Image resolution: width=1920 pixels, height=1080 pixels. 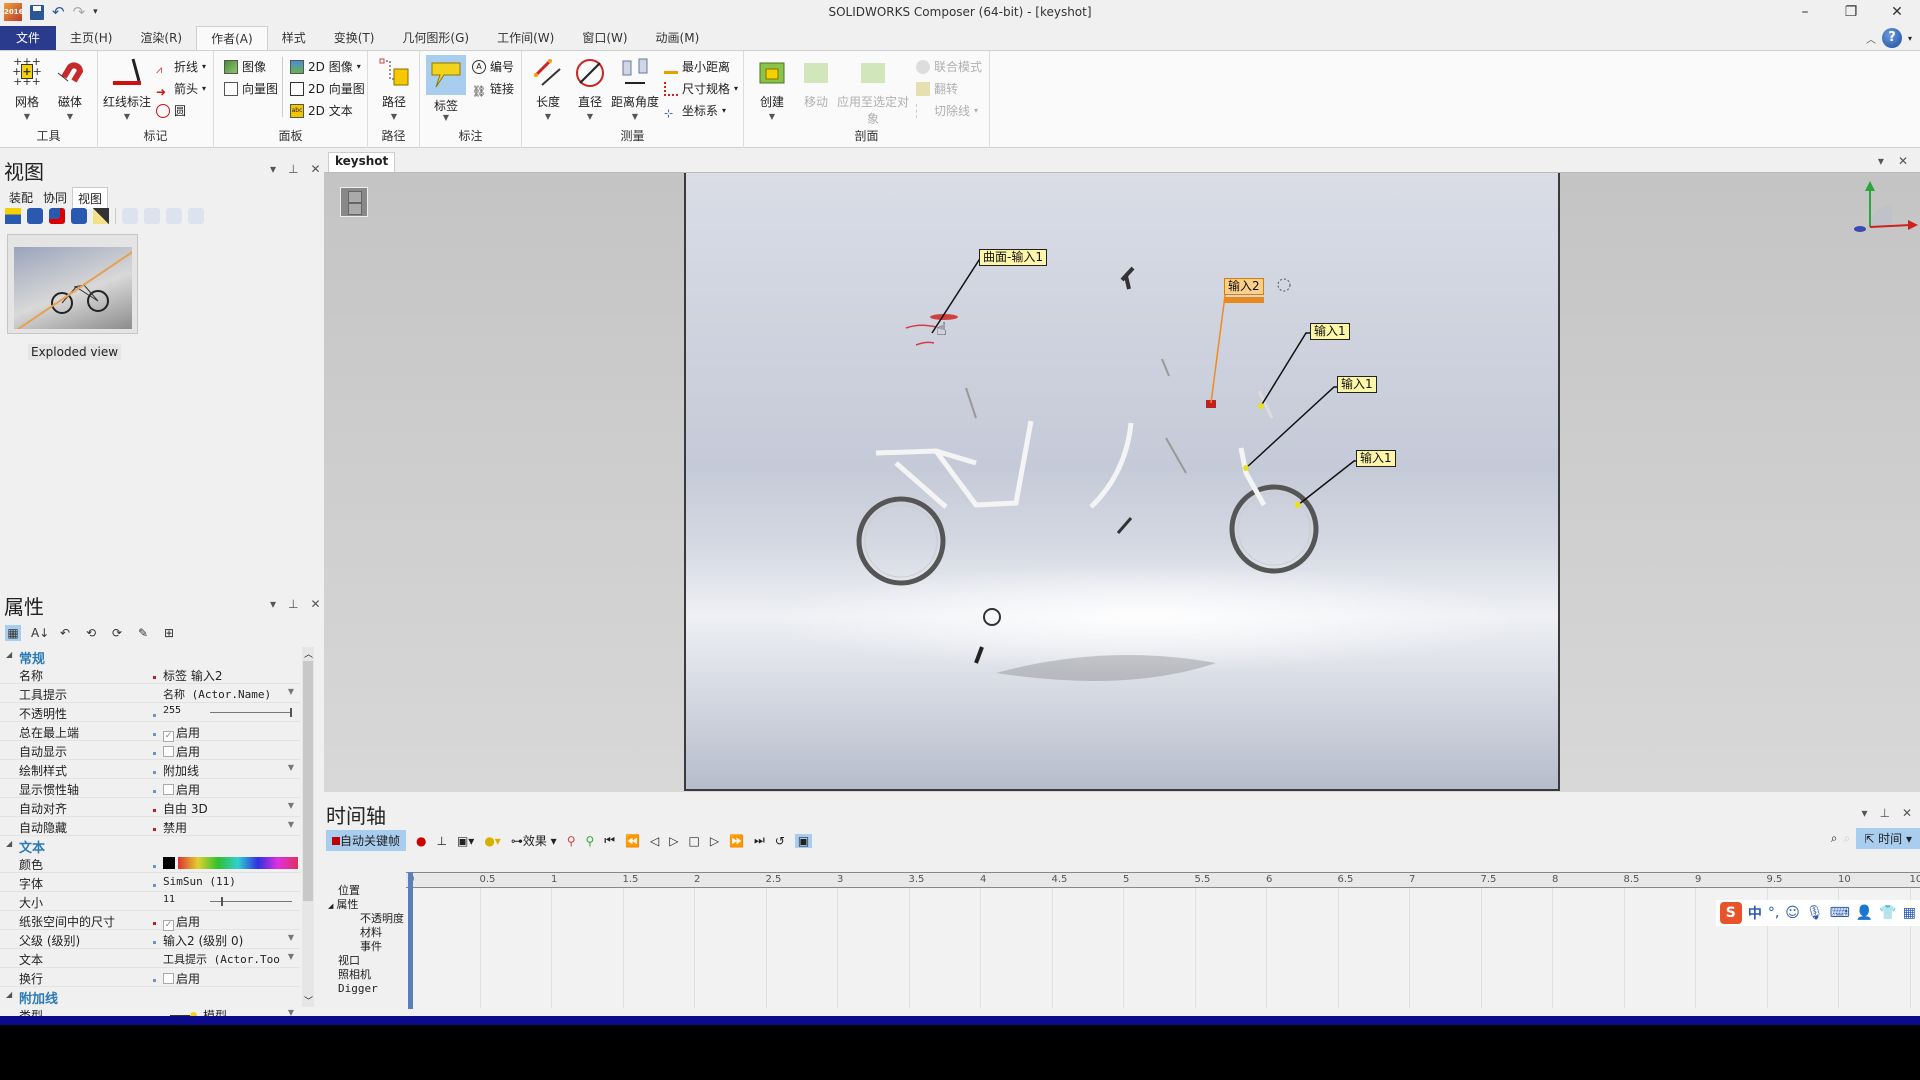 I want to click on label-button-text: 标签, so click(x=446, y=105).